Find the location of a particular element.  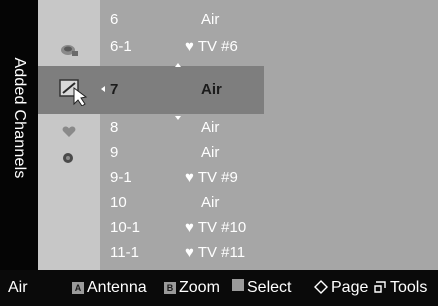

channel-number: 10-1 is located at coordinates (125, 227).